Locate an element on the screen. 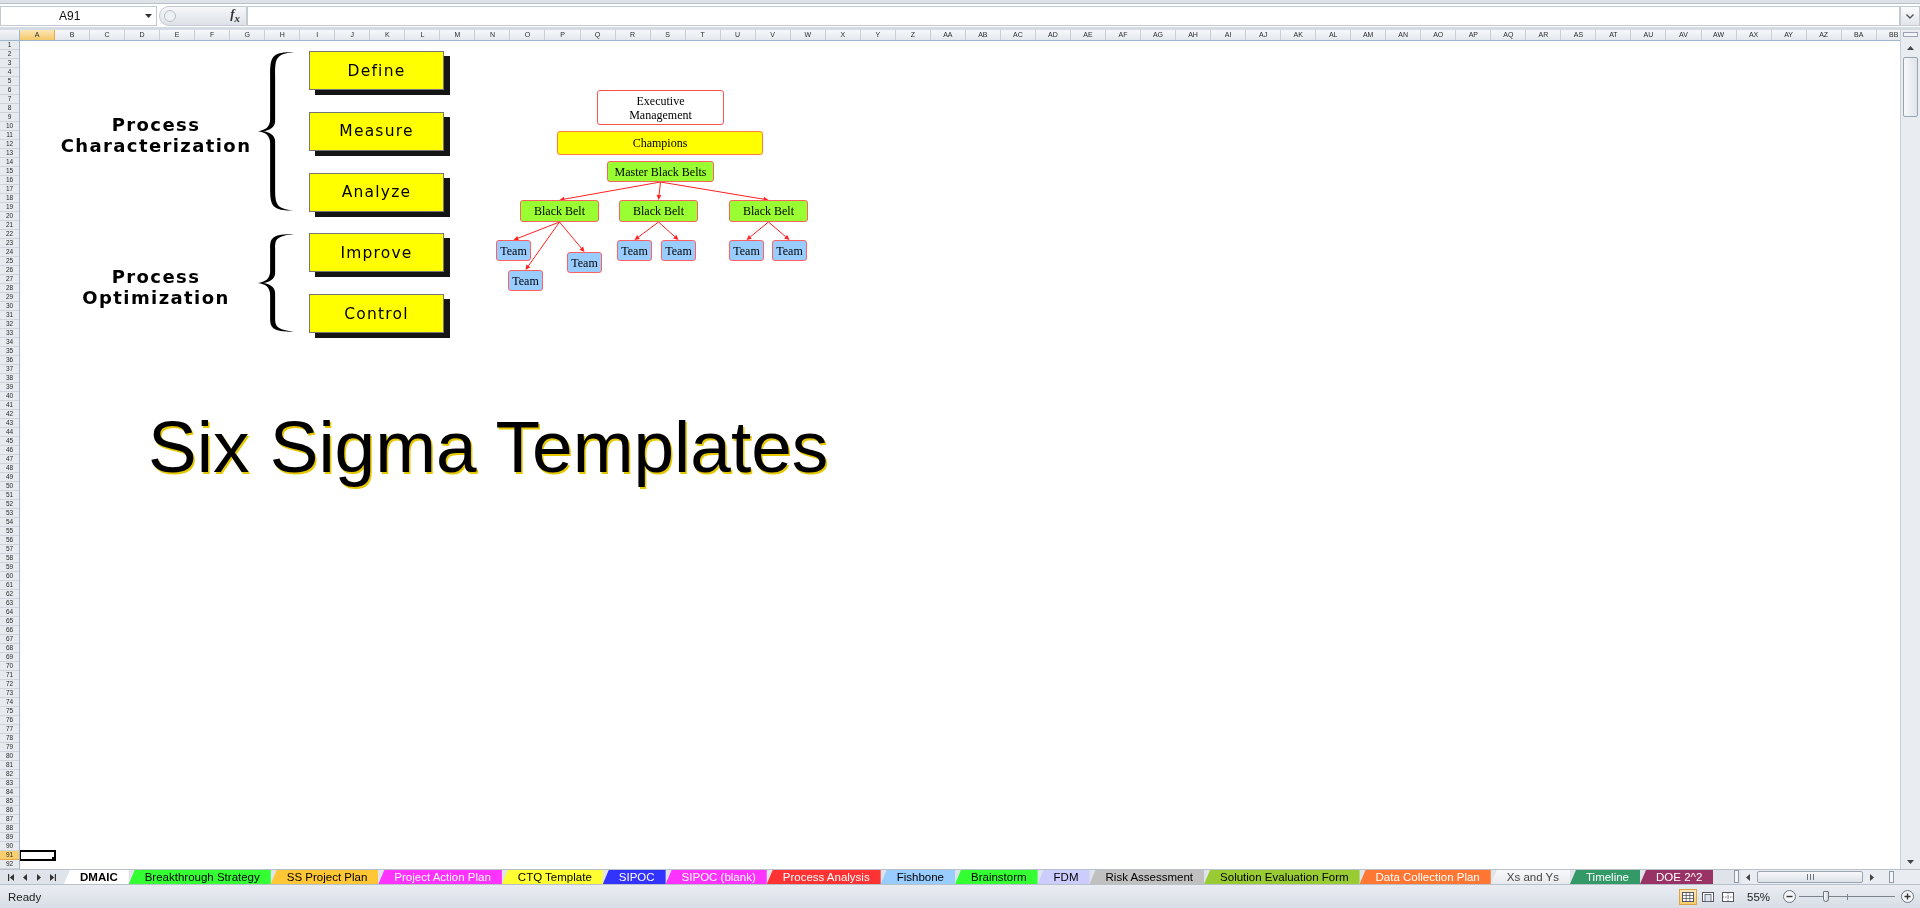 The height and width of the screenshot is (908, 1920). down-triangle-icon is located at coordinates (1910, 861).